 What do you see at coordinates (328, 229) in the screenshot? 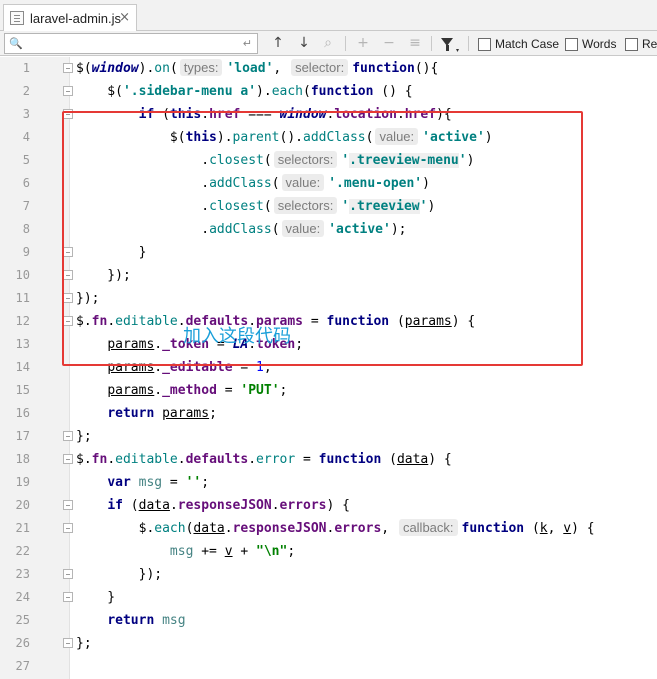
I see `code-line: 8 .addClass(value:'active');` at bounding box center [328, 229].